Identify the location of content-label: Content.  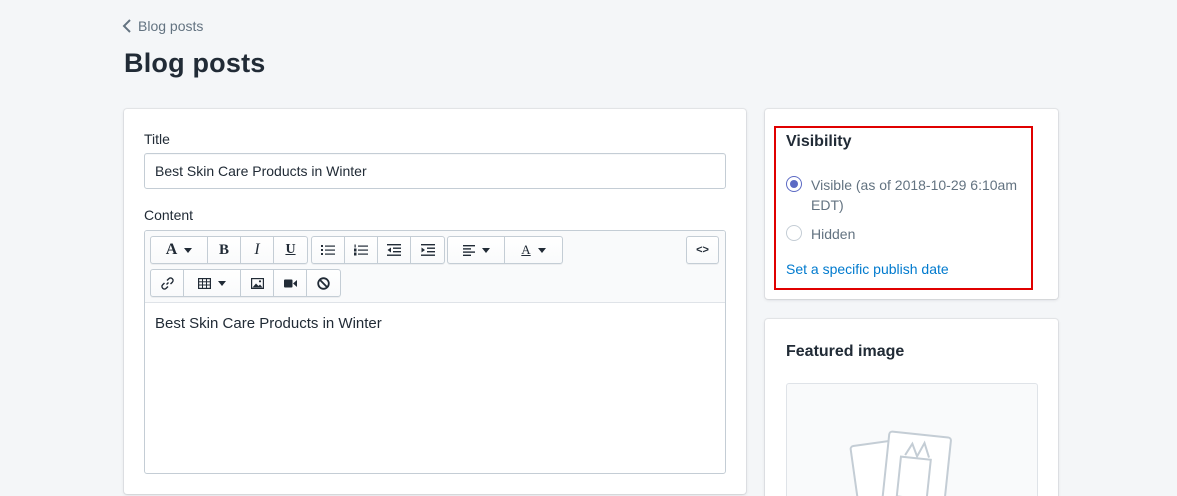
(169, 215).